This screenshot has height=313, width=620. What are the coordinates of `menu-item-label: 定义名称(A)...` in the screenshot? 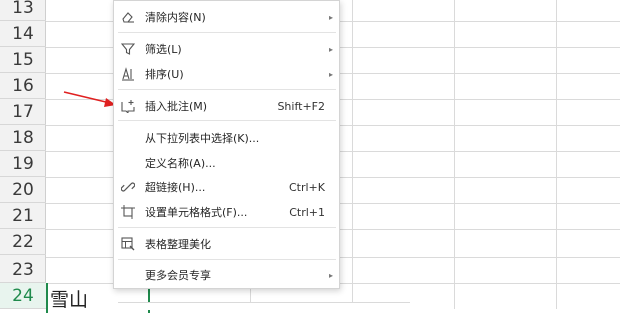 It's located at (180, 163).